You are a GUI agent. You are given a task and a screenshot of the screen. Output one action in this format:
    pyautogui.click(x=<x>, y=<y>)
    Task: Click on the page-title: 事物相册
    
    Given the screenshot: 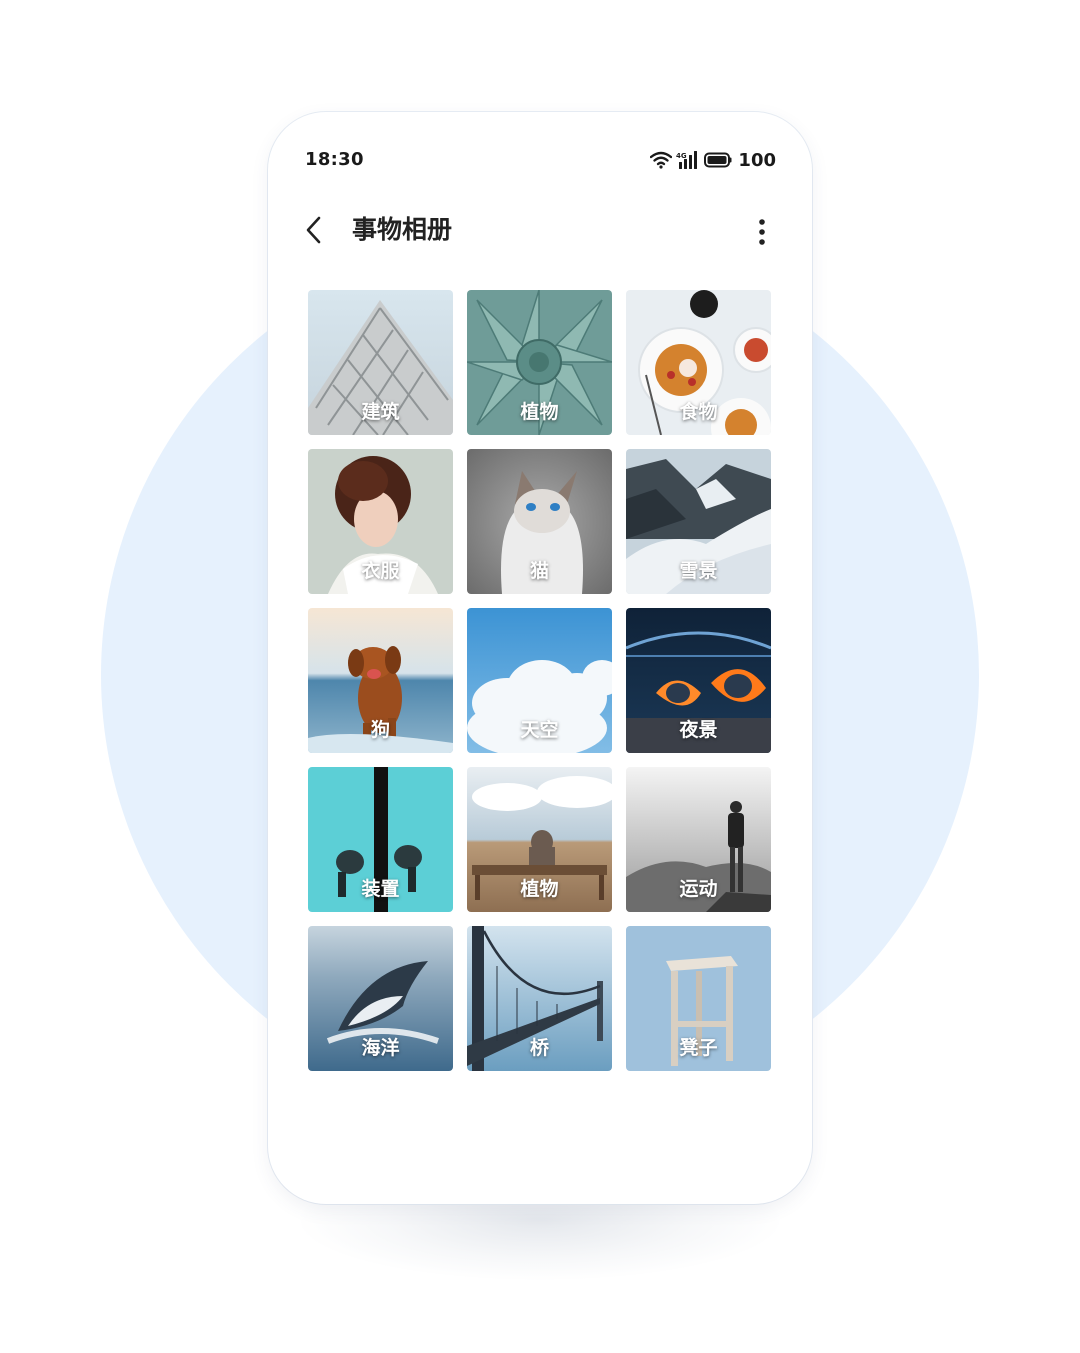 What is the action you would take?
    pyautogui.click(x=402, y=229)
    